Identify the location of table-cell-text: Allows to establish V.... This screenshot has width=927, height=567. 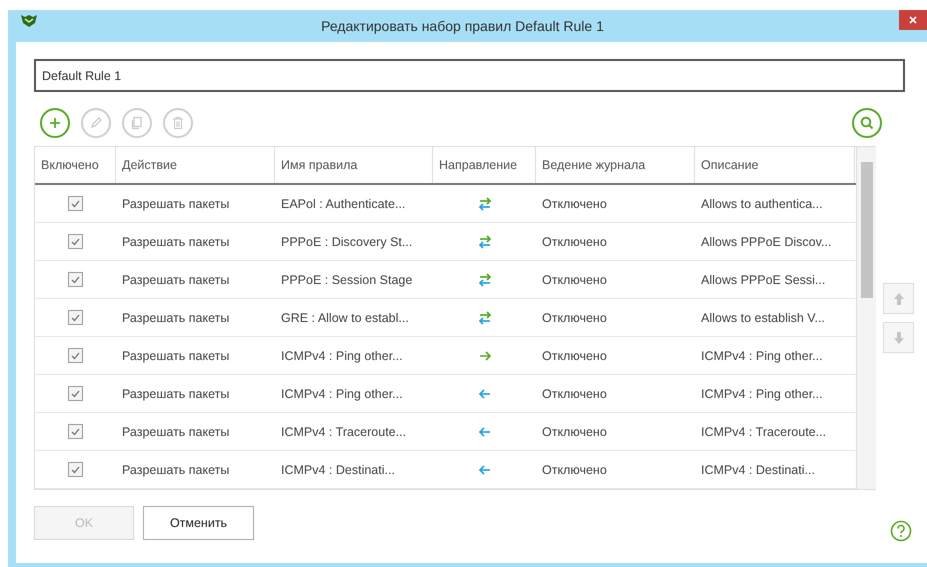
(763, 318).